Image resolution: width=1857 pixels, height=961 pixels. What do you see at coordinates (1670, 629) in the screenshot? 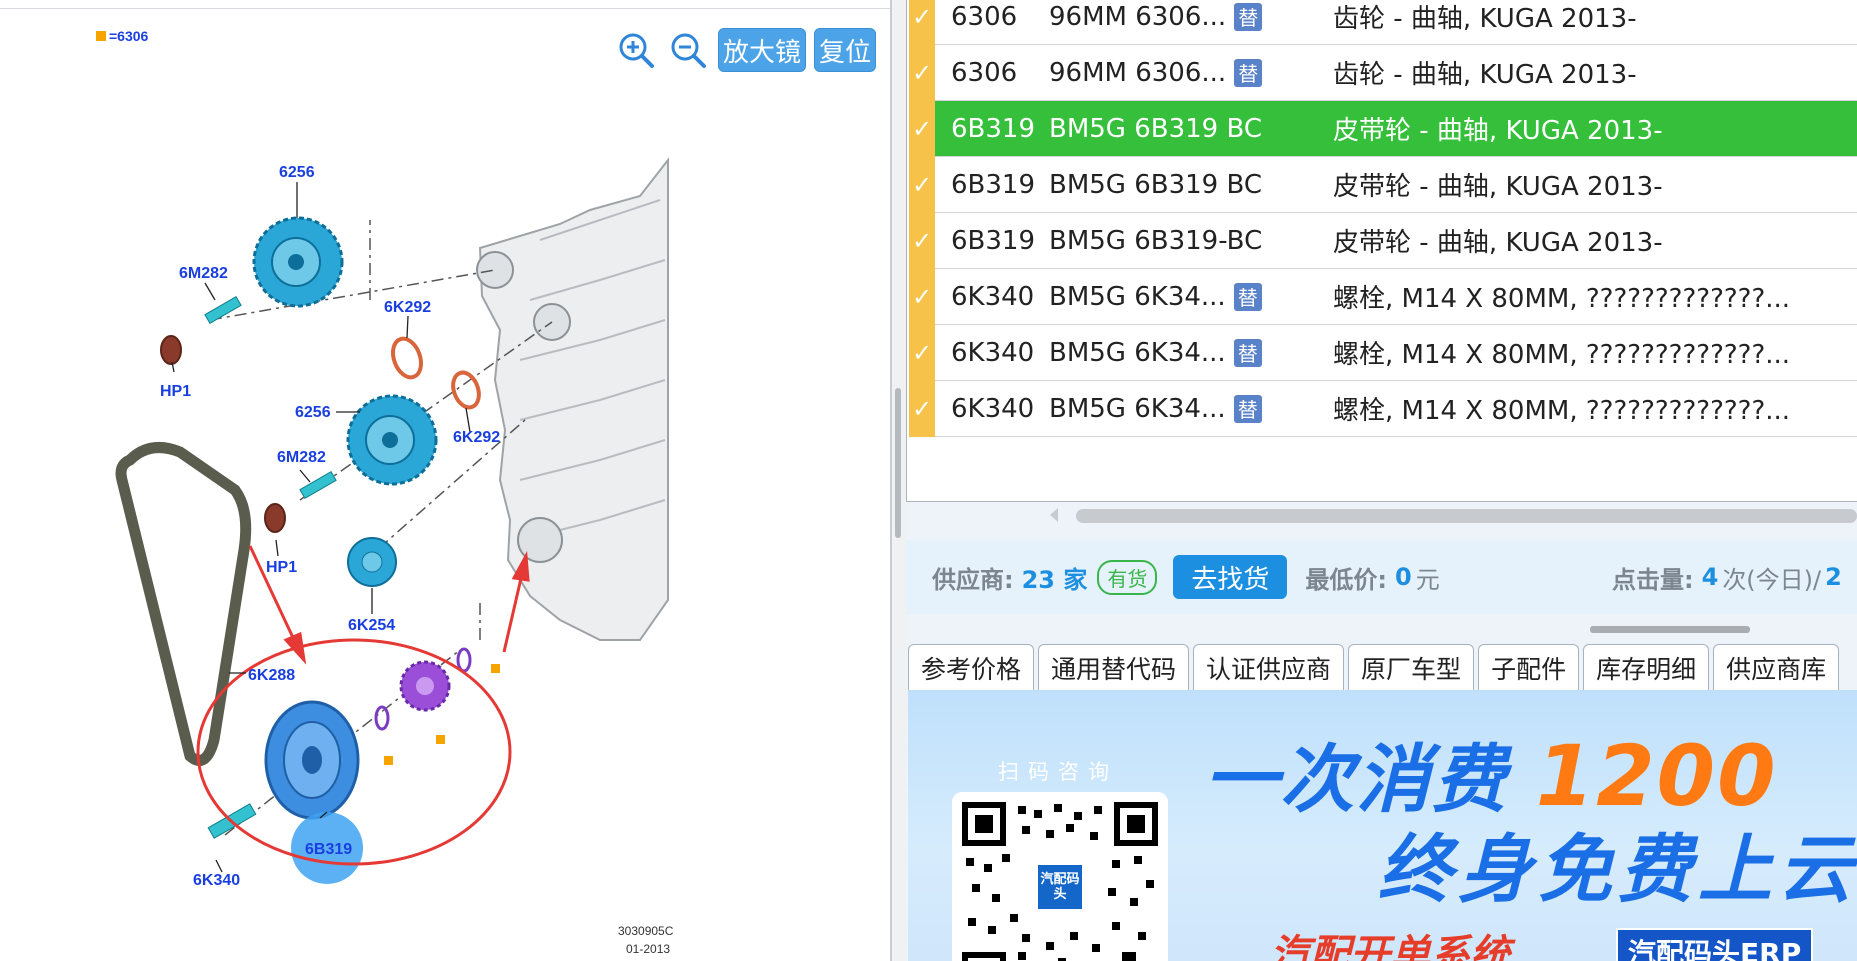
I see `horizontal-splitter-grip` at bounding box center [1670, 629].